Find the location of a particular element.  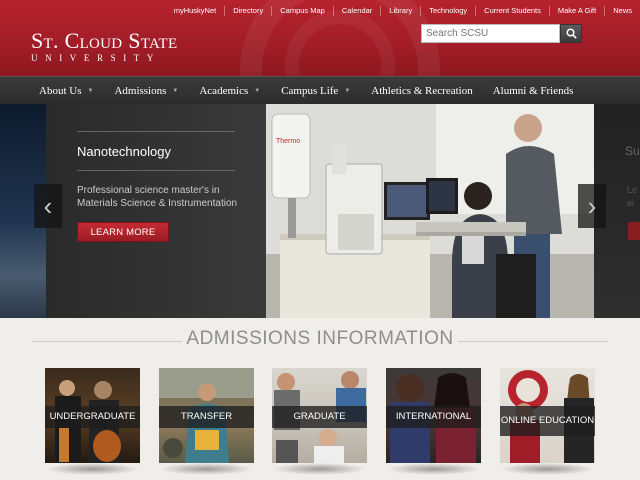

nav-label: About Us is located at coordinates (60, 90).